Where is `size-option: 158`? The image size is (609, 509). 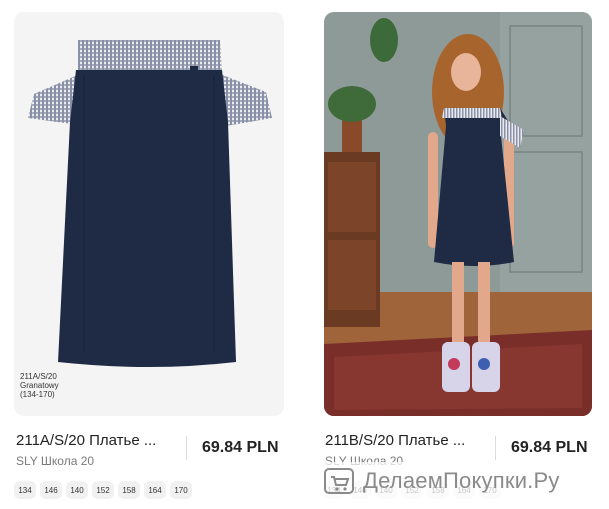 size-option: 158 is located at coordinates (129, 490).